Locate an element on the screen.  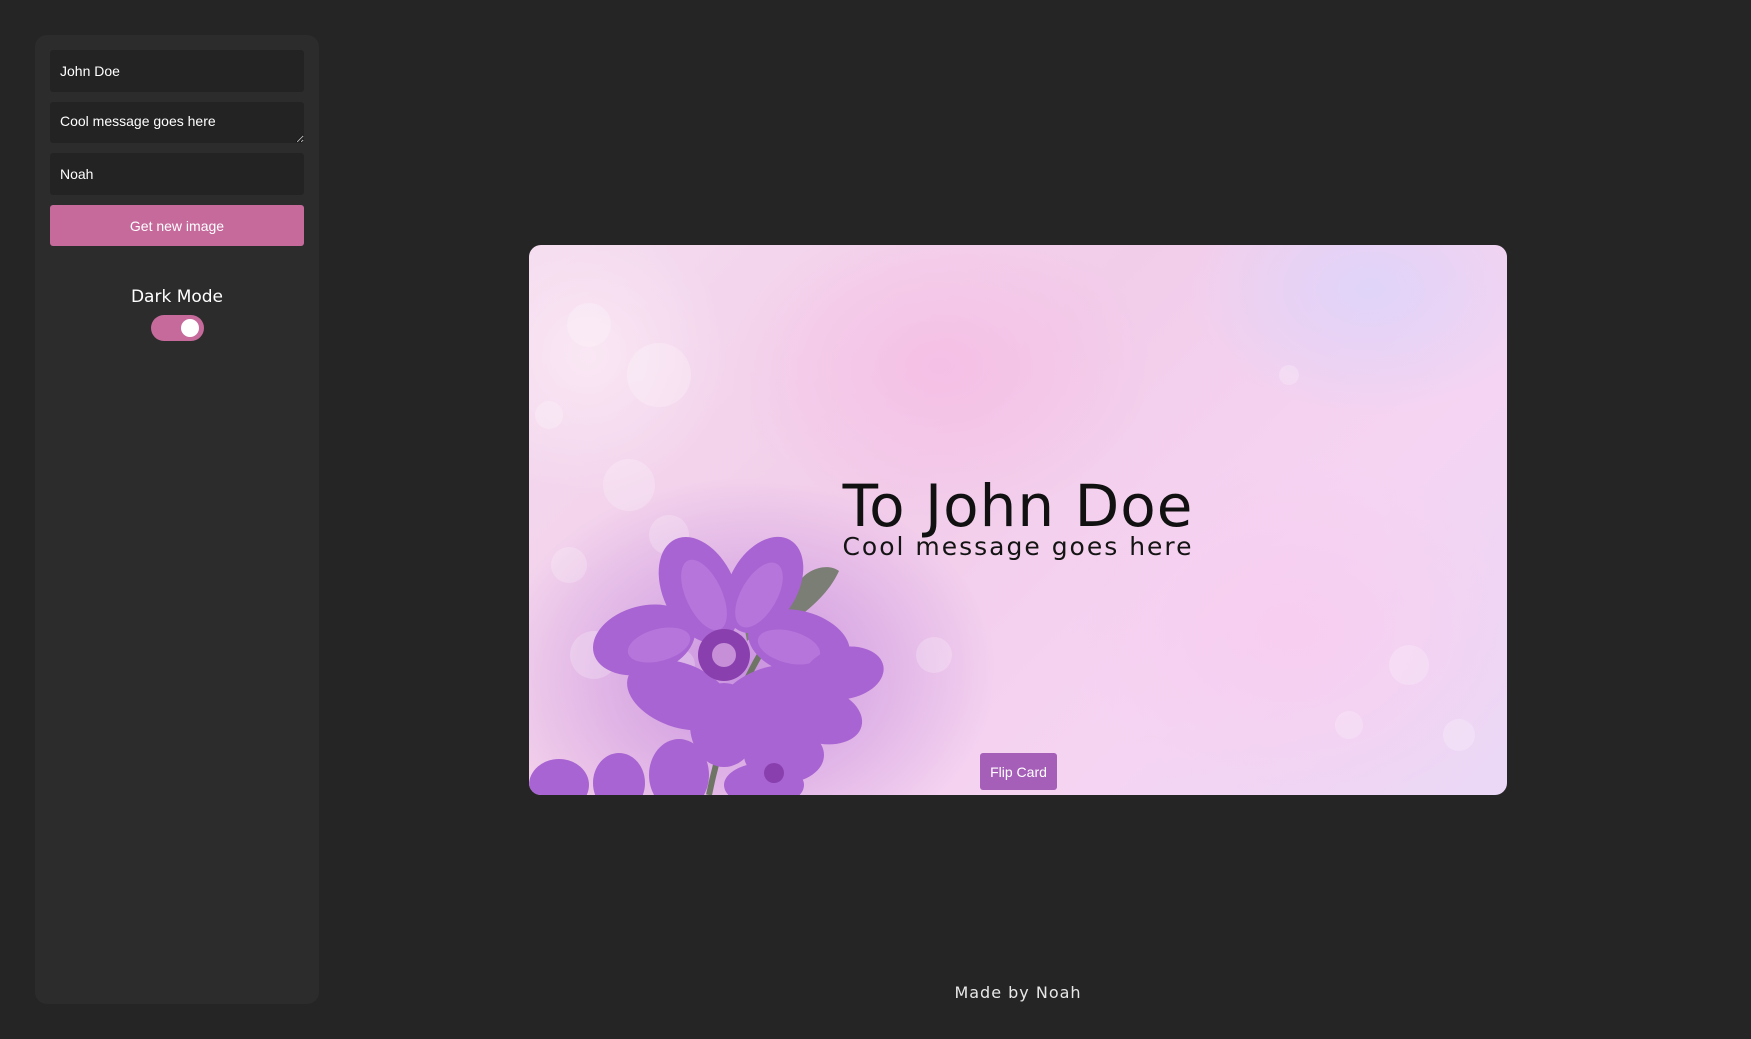
sender-name-input is located at coordinates (177, 174).